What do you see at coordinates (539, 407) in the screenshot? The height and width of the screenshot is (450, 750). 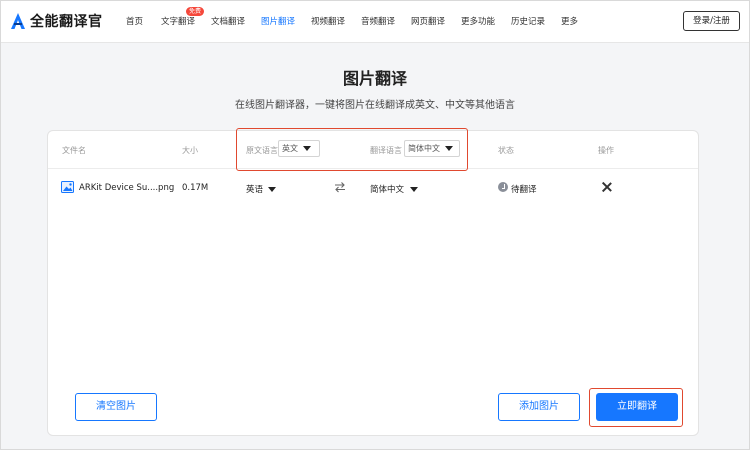 I see `add-image-button: 添加图片` at bounding box center [539, 407].